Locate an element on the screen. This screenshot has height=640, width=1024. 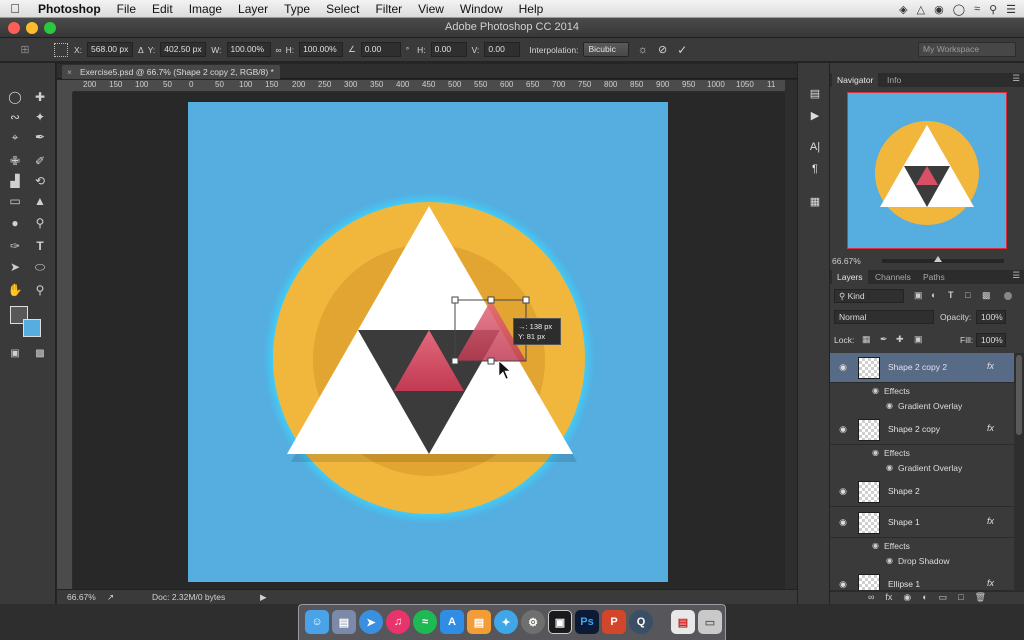
zoom-slider-thumb is located at coordinates (938, 259).